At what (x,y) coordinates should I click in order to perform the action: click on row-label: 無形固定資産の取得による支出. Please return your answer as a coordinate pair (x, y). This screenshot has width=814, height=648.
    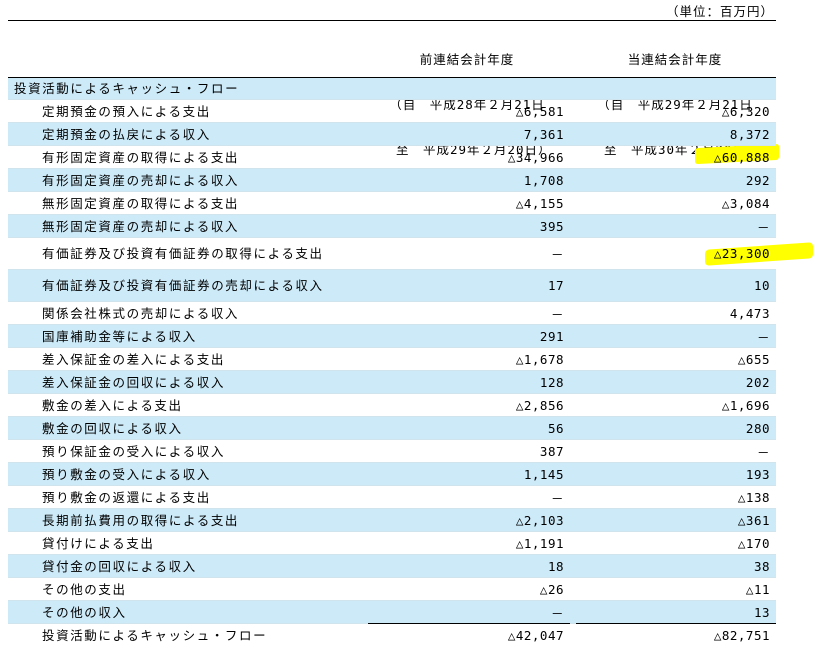
    Looking at the image, I should click on (141, 203).